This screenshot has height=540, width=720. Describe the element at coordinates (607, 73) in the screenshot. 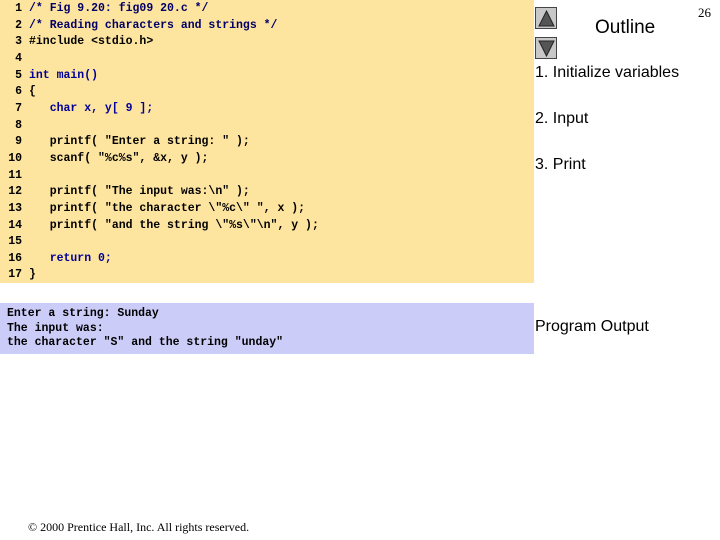

I see `outline-item-initialize: 1. Initialize variables` at that location.